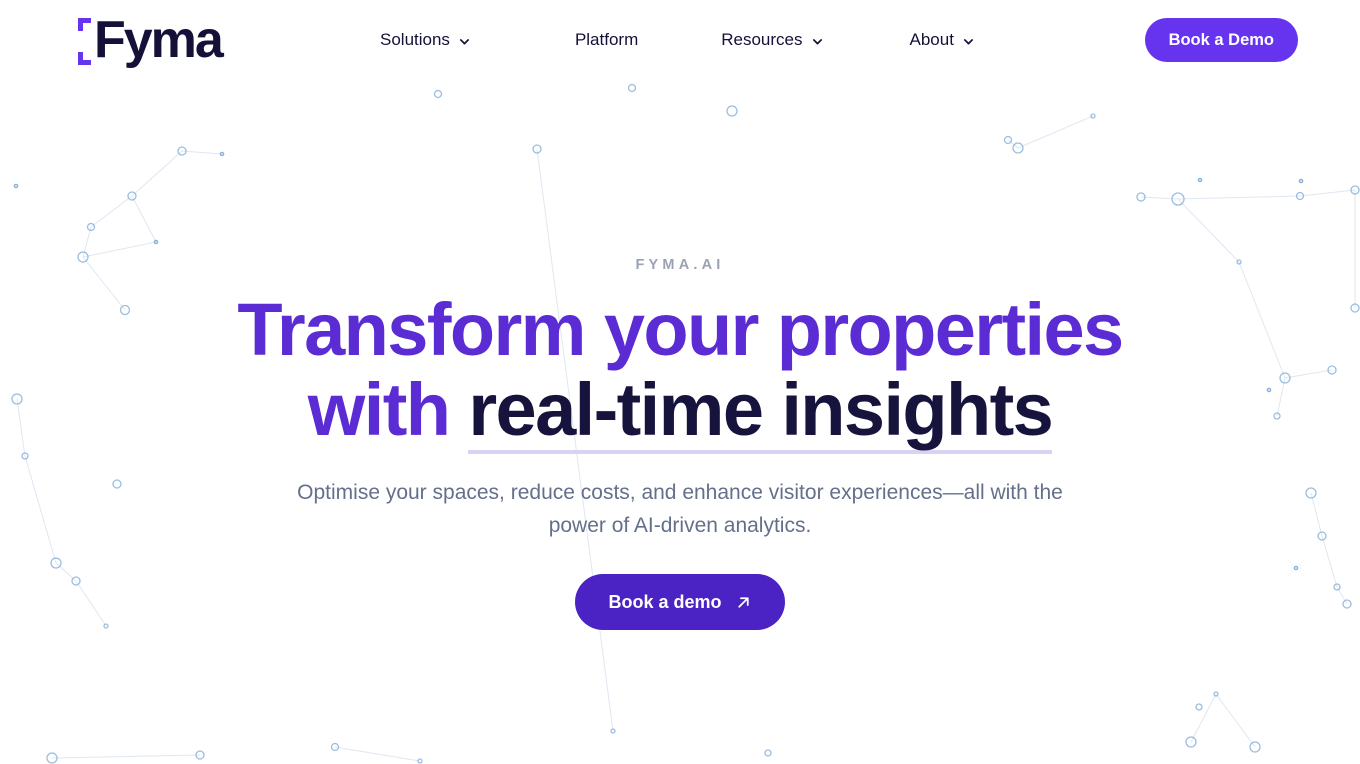 This screenshot has height=764, width=1360. What do you see at coordinates (159, 40) in the screenshot?
I see `logo-text: Fyma` at bounding box center [159, 40].